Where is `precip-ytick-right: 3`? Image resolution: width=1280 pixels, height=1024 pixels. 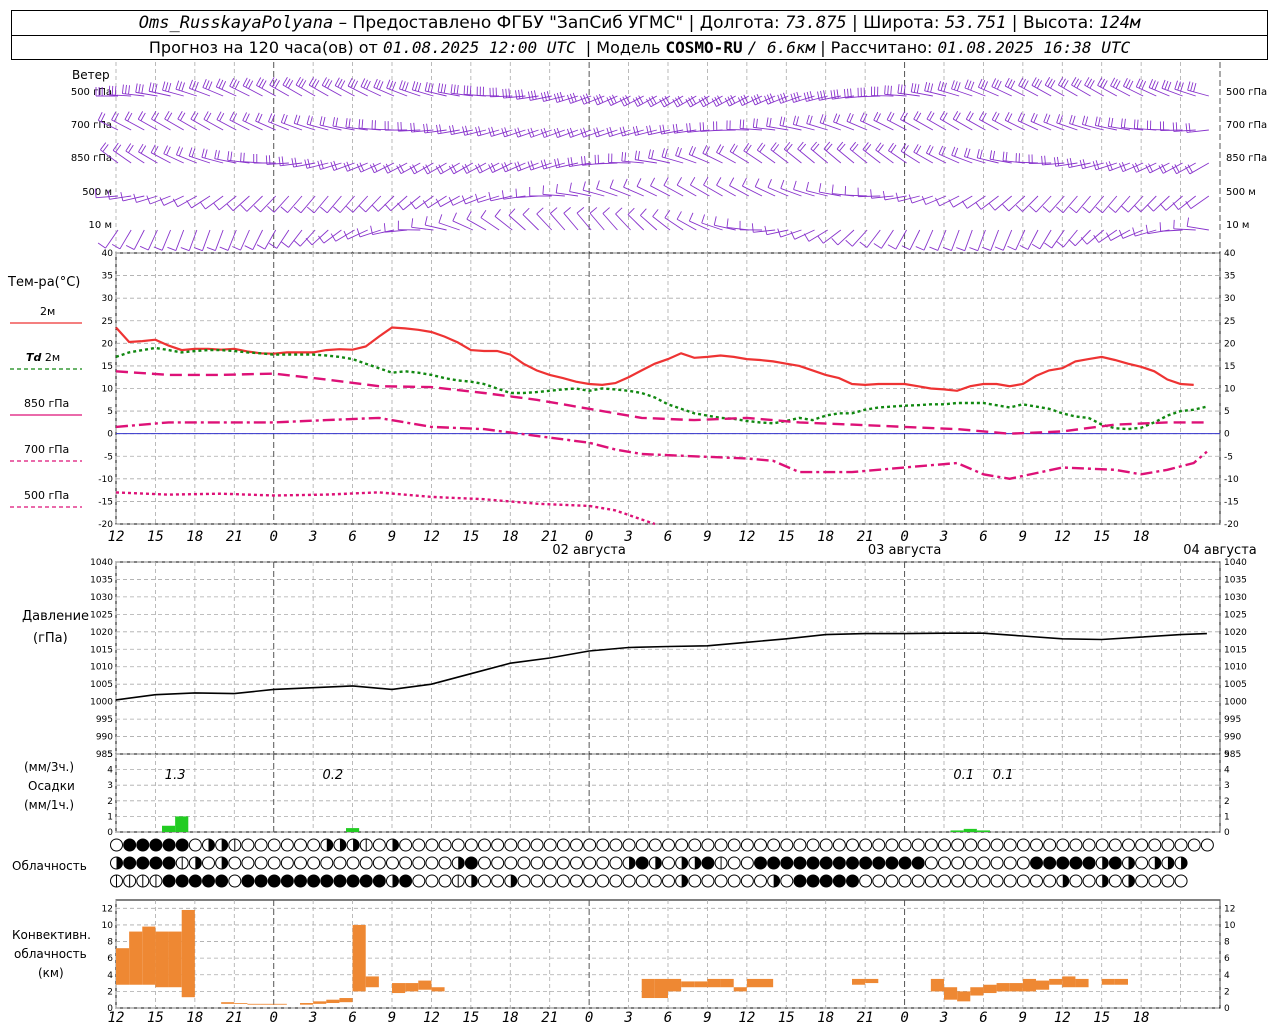
precip-ytick-right: 3 is located at coordinates (1227, 786).